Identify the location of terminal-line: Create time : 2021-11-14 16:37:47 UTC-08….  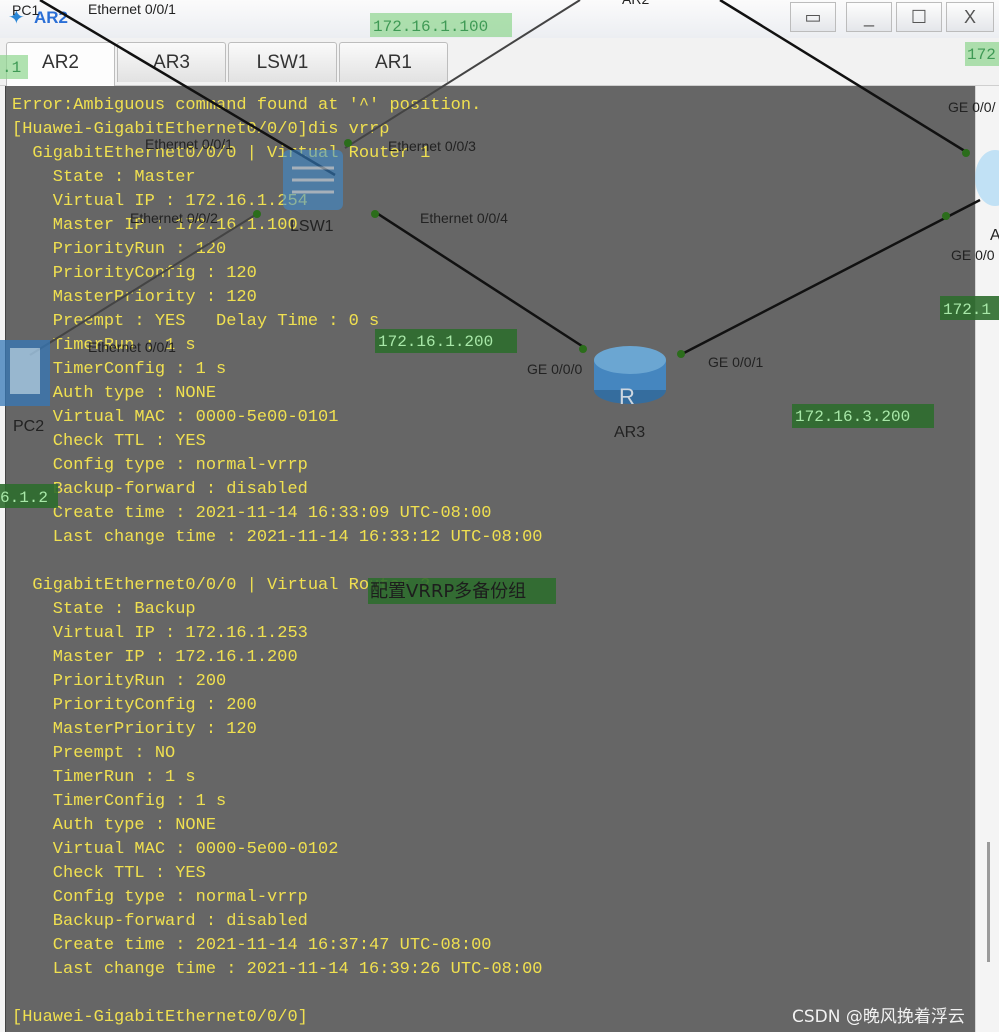
(252, 945).